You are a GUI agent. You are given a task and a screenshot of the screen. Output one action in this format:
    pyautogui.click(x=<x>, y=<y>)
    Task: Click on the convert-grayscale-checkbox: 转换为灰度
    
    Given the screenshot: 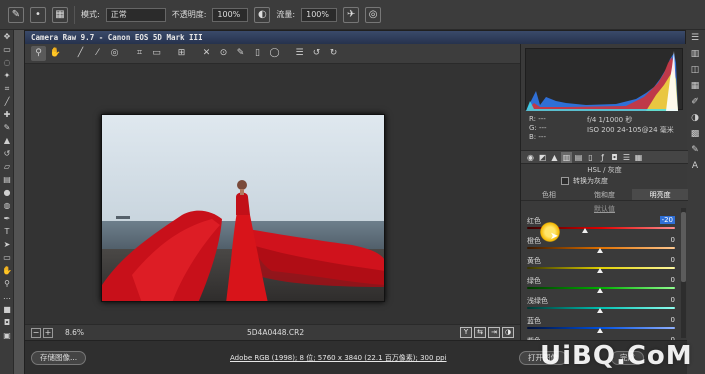 What is the action you would take?
    pyautogui.click(x=584, y=181)
    